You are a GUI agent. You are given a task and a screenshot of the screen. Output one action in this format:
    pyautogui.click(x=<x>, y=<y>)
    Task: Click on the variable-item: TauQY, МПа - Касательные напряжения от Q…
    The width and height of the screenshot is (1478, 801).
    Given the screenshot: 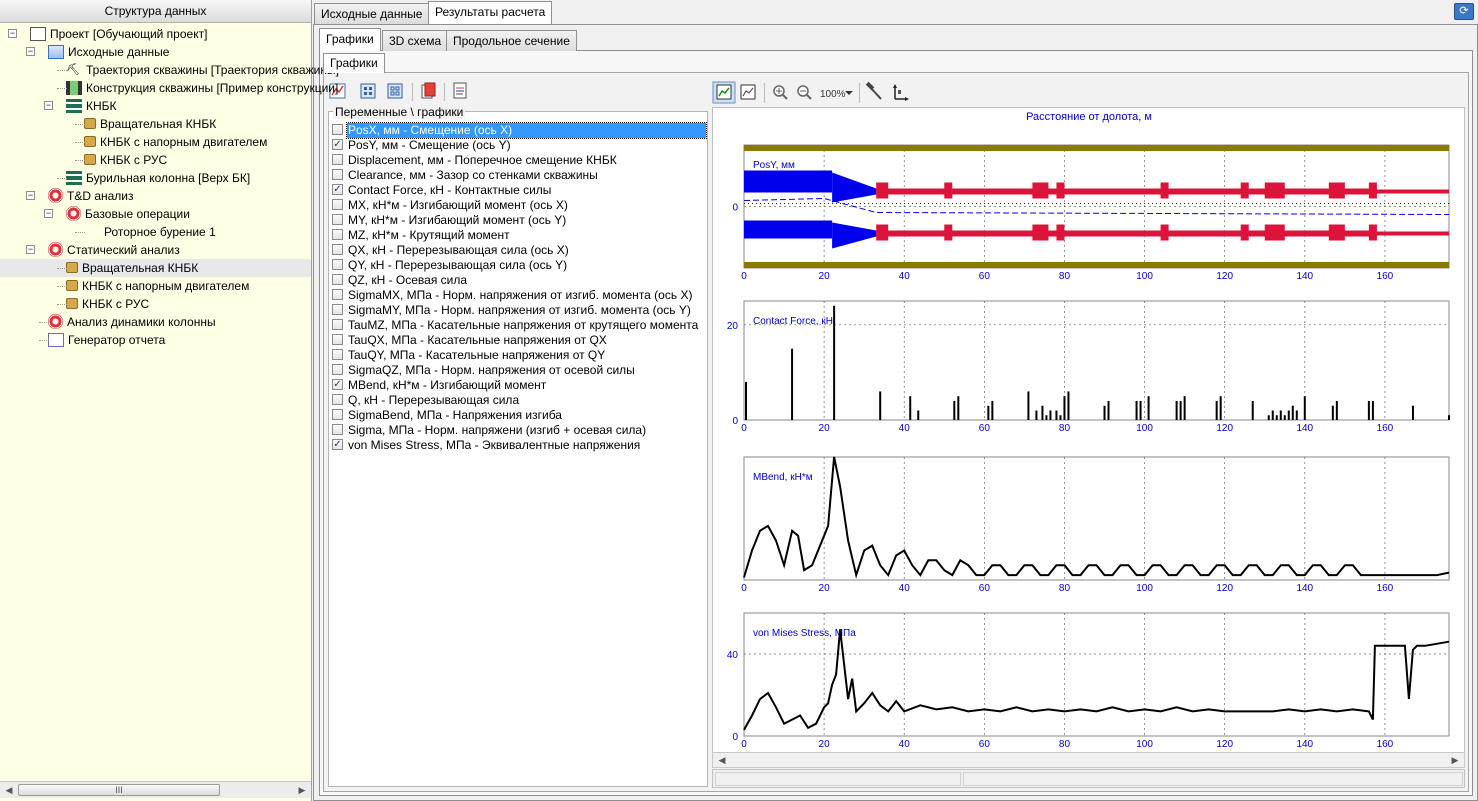 What is the action you would take?
    pyautogui.click(x=519, y=355)
    